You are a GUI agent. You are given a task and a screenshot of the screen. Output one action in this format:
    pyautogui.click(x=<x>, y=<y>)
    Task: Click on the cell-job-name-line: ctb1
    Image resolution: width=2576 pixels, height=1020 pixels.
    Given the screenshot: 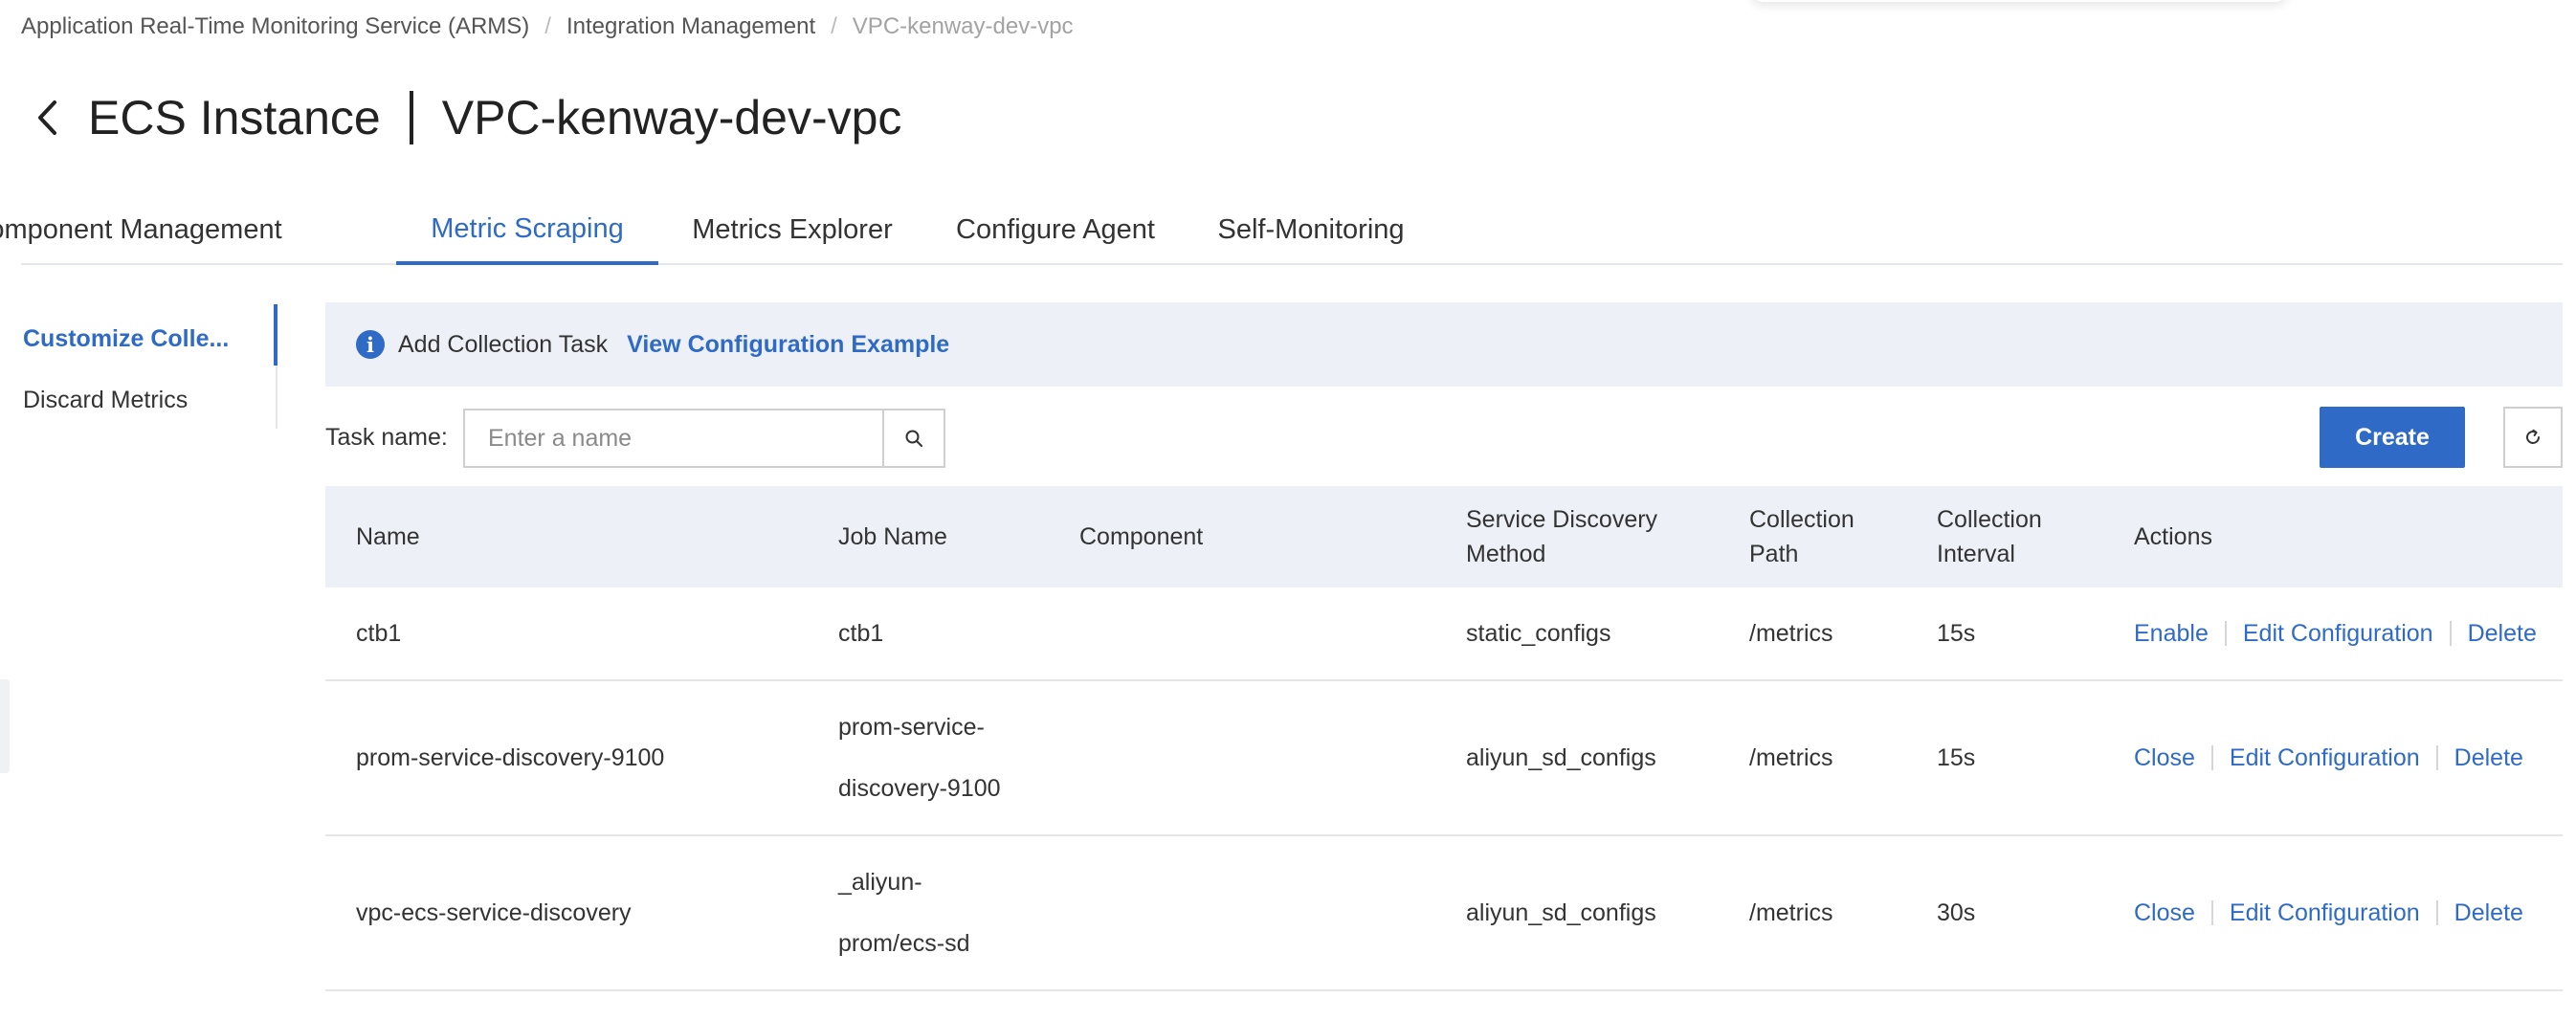 What is the action you would take?
    pyautogui.click(x=861, y=633)
    